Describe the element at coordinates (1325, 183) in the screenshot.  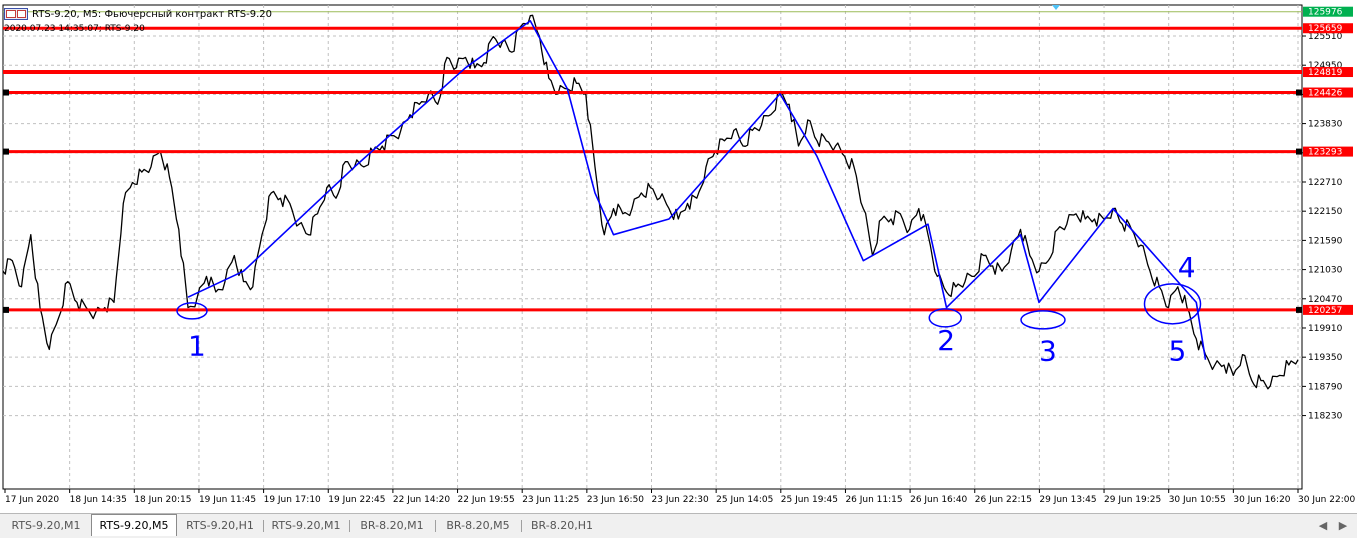
I see `y-tick-label: 122710` at that location.